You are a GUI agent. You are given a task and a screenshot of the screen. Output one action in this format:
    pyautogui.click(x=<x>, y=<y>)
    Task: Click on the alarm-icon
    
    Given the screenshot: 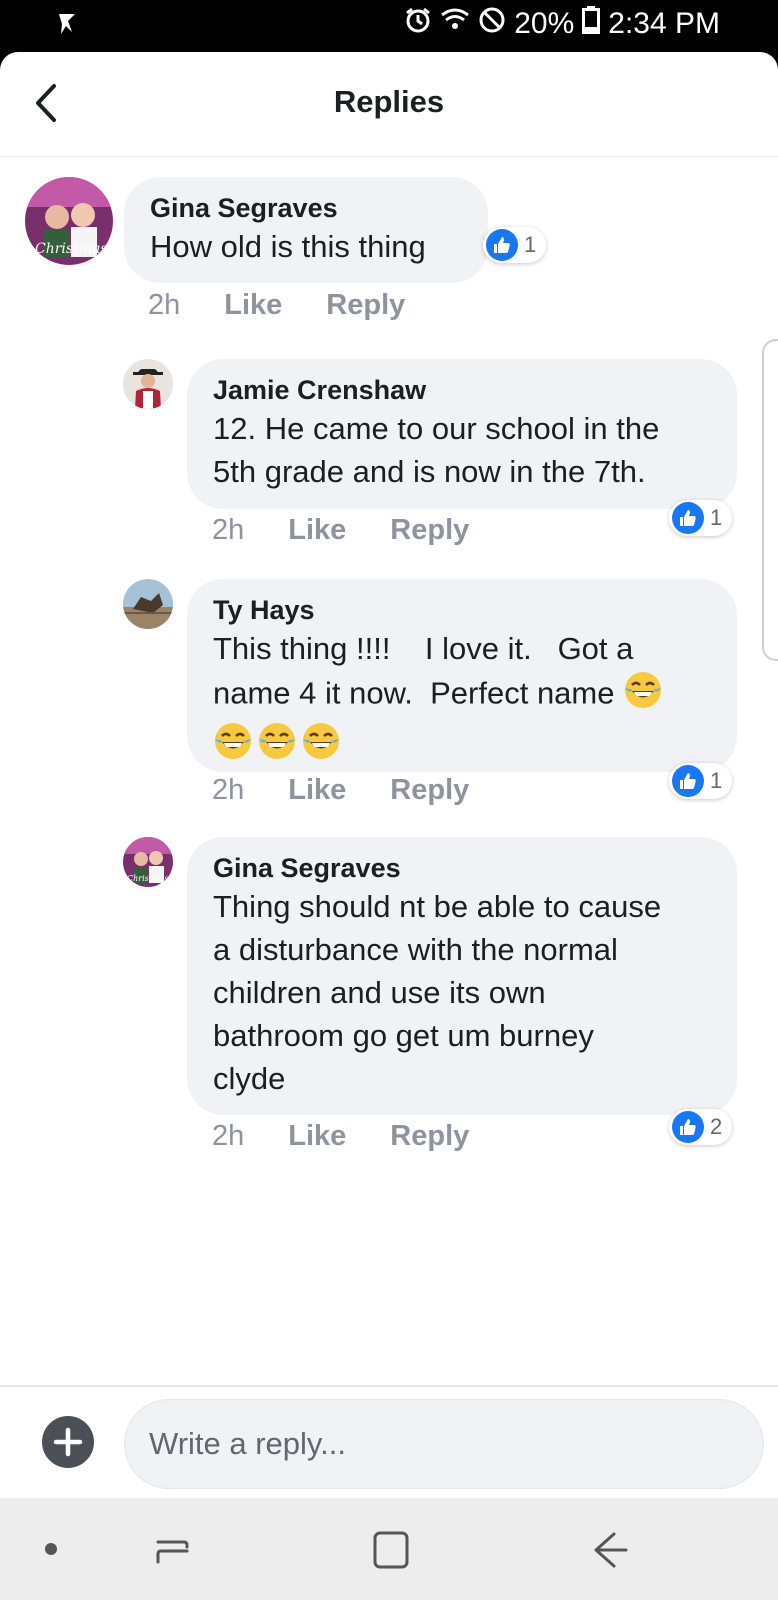 What is the action you would take?
    pyautogui.click(x=418, y=24)
    